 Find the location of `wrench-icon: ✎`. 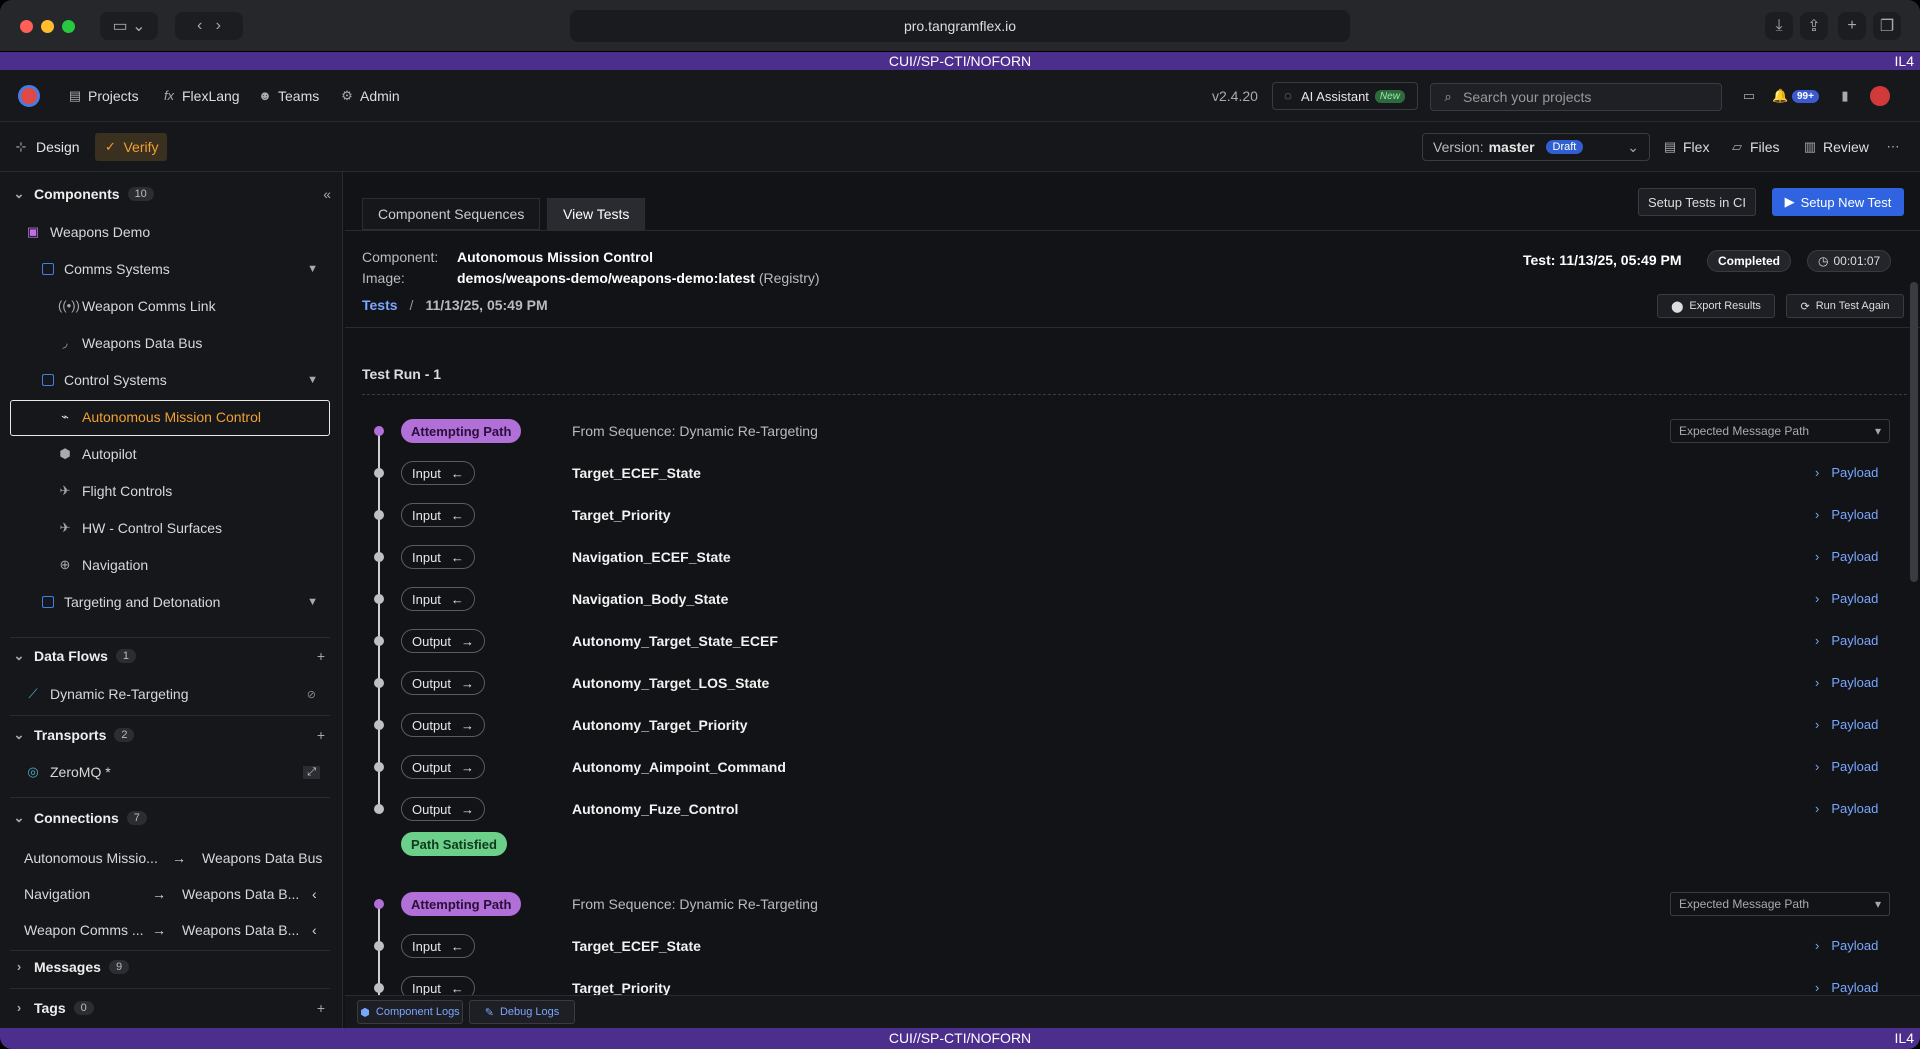

wrench-icon: ✎ is located at coordinates (489, 1012).